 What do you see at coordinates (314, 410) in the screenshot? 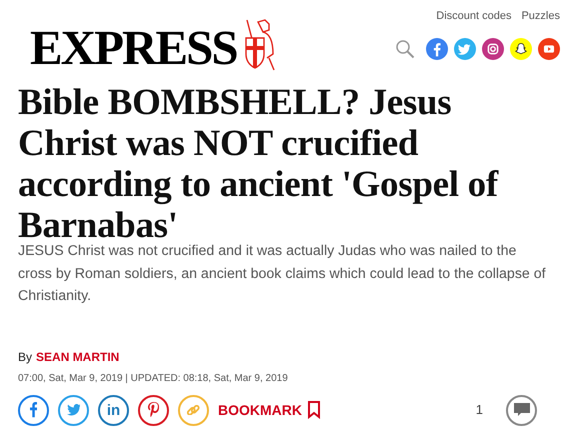
I see `bookmark-icon` at bounding box center [314, 410].